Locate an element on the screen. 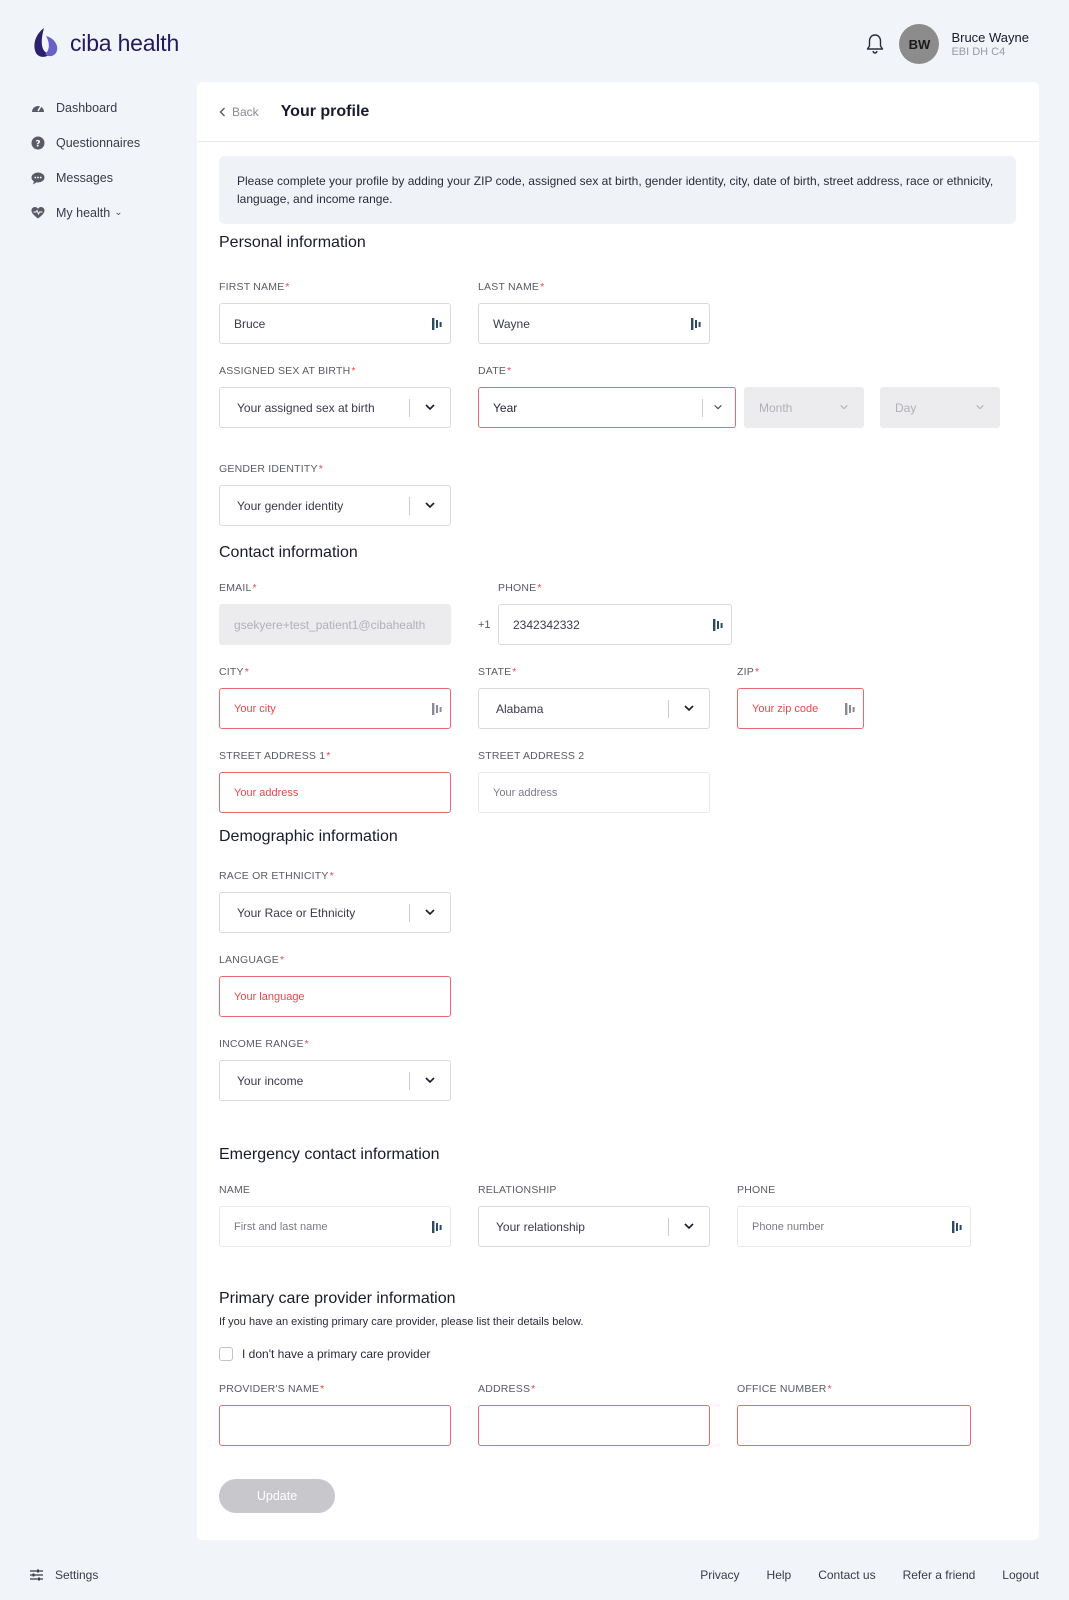 The width and height of the screenshot is (1069, 1600). zip-label: ZIP* is located at coordinates (748, 672).